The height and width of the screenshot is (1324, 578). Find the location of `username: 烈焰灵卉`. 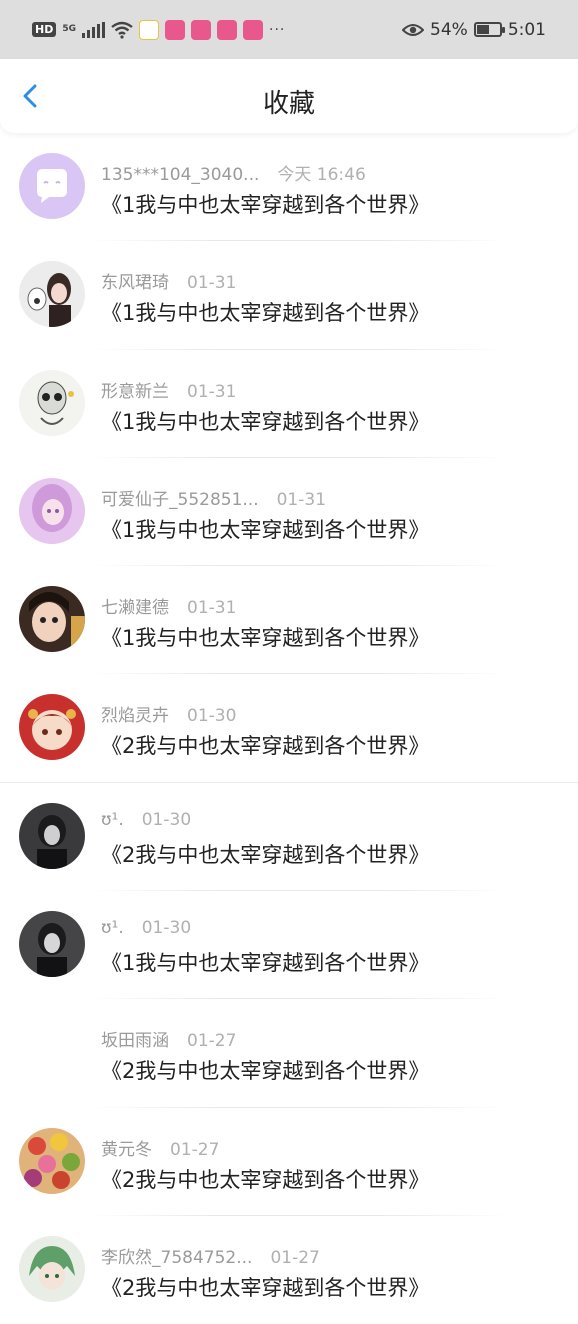

username: 烈焰灵卉 is located at coordinates (135, 716).